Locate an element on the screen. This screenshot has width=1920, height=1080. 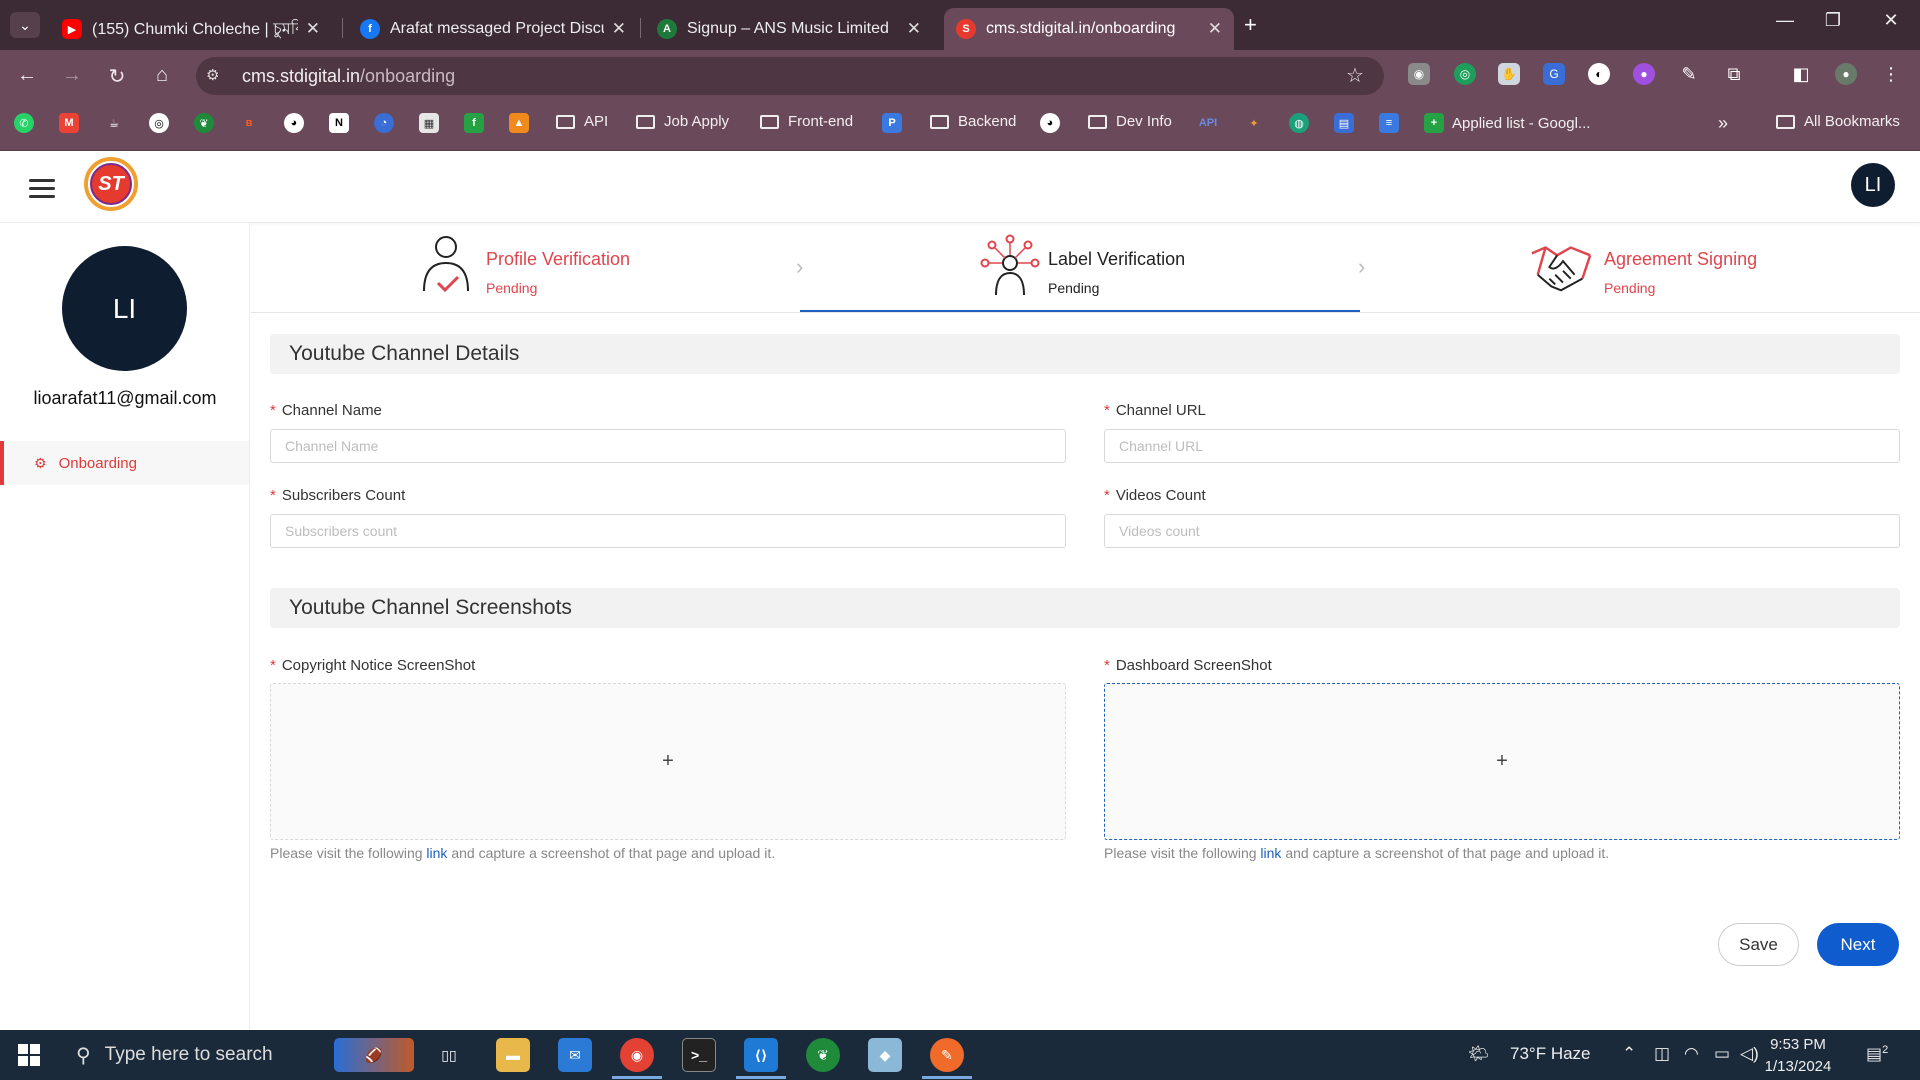
notification-icon: ▤2 is located at coordinates (1877, 1054).